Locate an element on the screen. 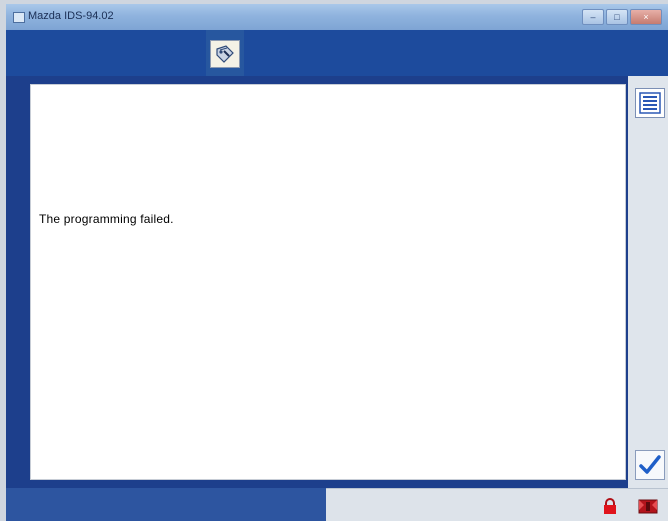 This screenshot has height=521, width=668. lock-icon is located at coordinates (610, 506).